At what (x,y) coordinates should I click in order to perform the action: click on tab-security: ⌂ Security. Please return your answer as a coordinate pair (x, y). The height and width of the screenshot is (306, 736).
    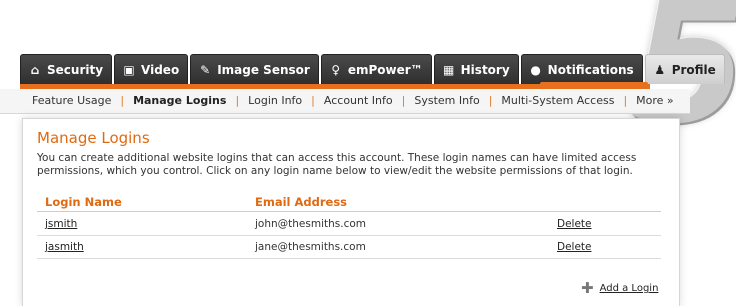
    Looking at the image, I should click on (66, 69).